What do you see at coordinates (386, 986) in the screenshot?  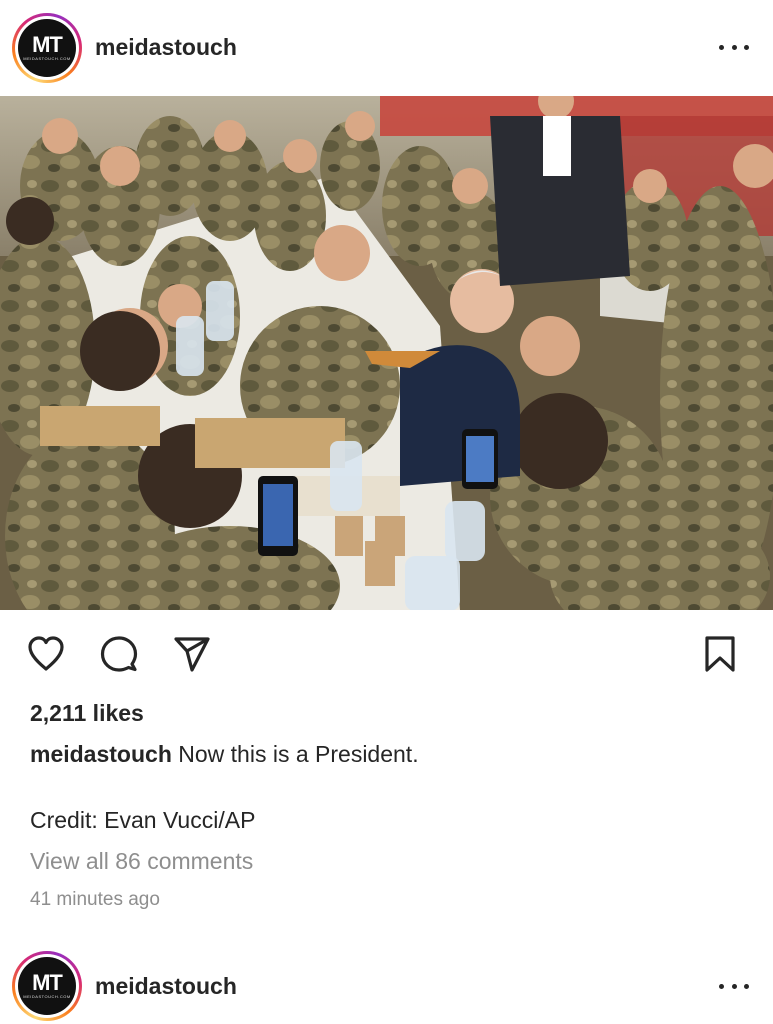 I see `next-post-header: MT MEIDASTOUCH.COM meidastouch` at bounding box center [386, 986].